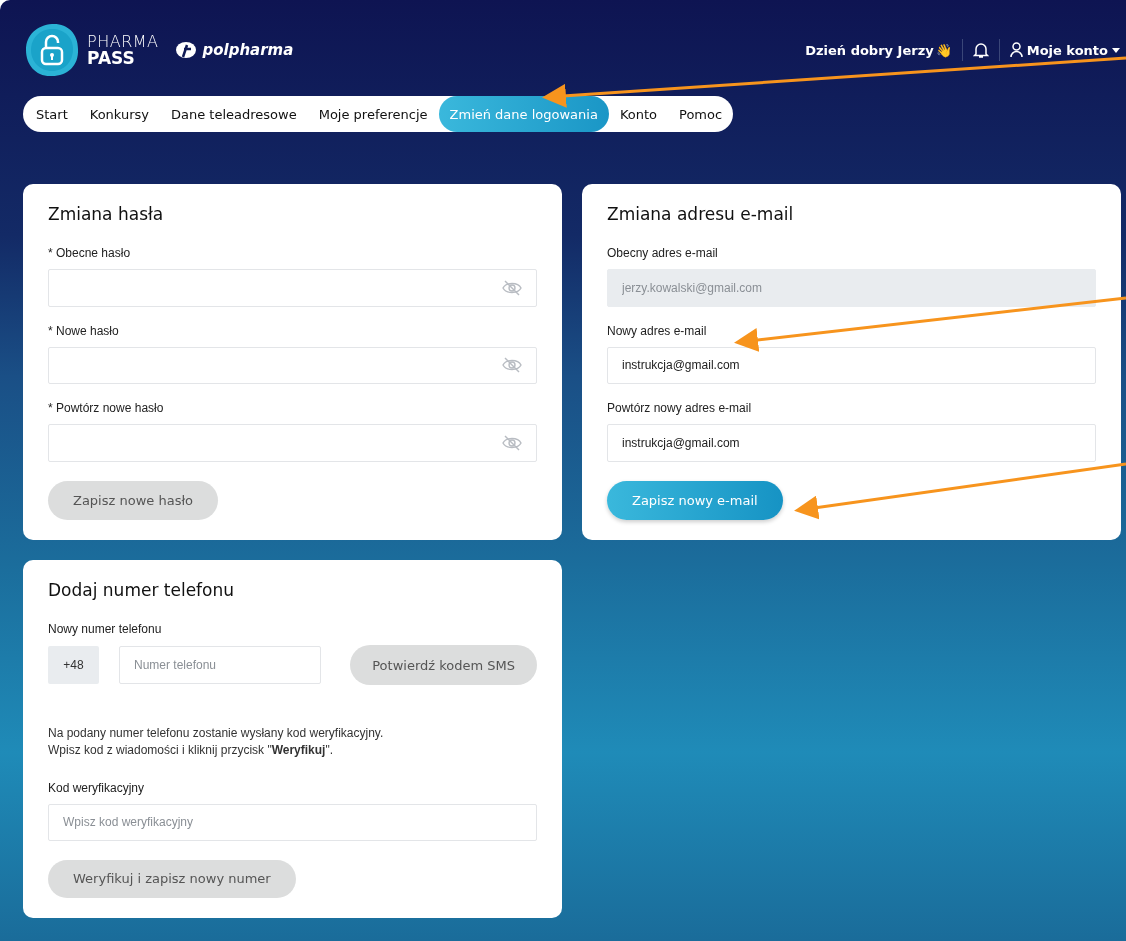 This screenshot has width=1126, height=941. I want to click on info-text: Wpisz kod z wiadomości i kliknij przycisk "Weryfikuj"., so click(191, 750).